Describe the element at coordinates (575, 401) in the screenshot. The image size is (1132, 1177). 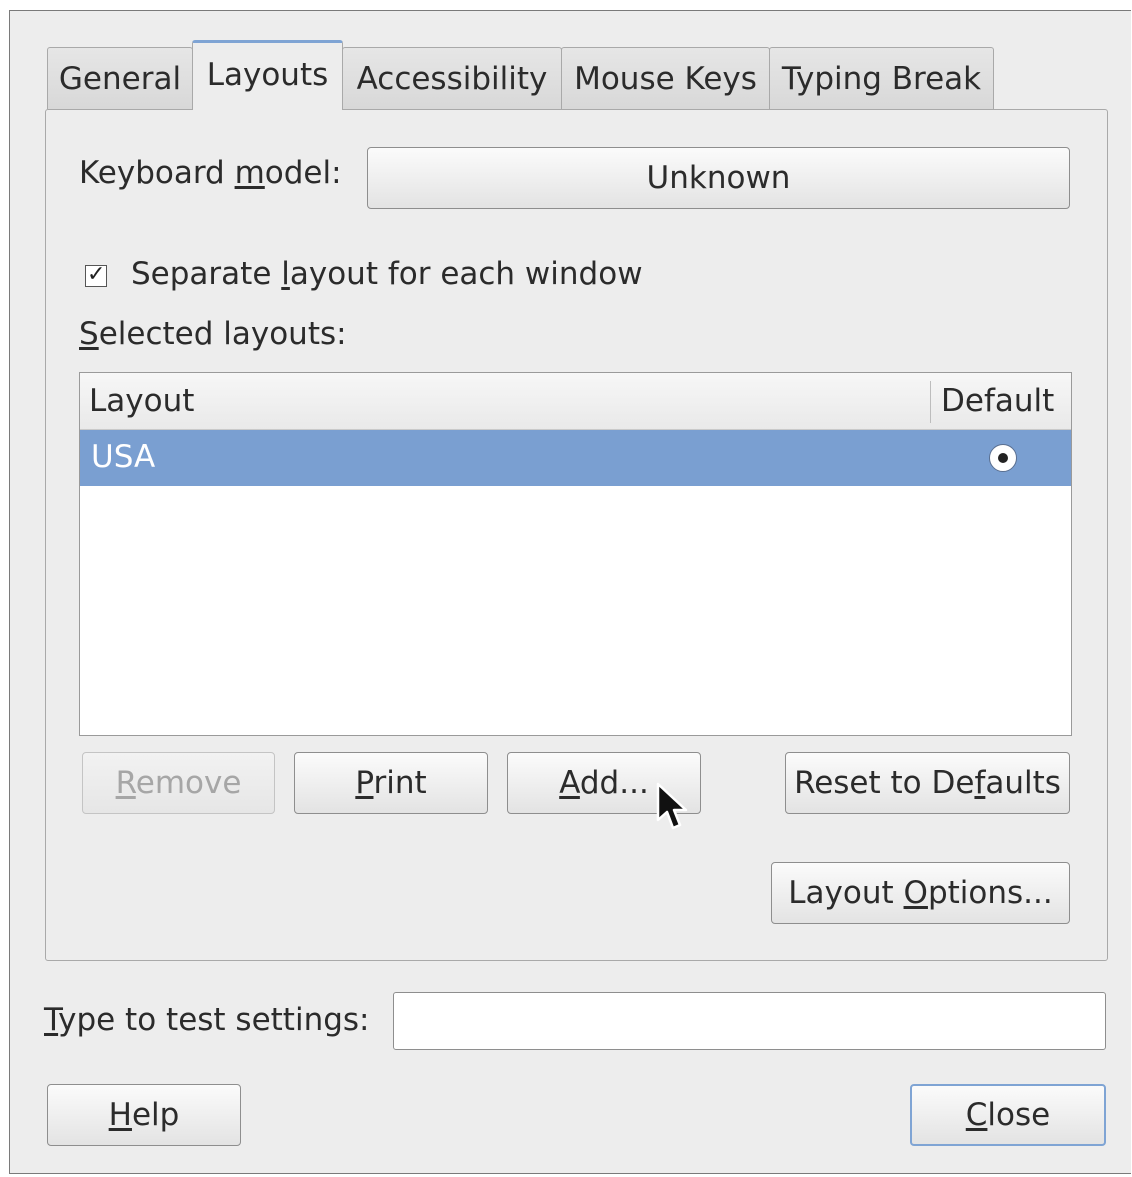
I see `list-header: Layout Default` at that location.